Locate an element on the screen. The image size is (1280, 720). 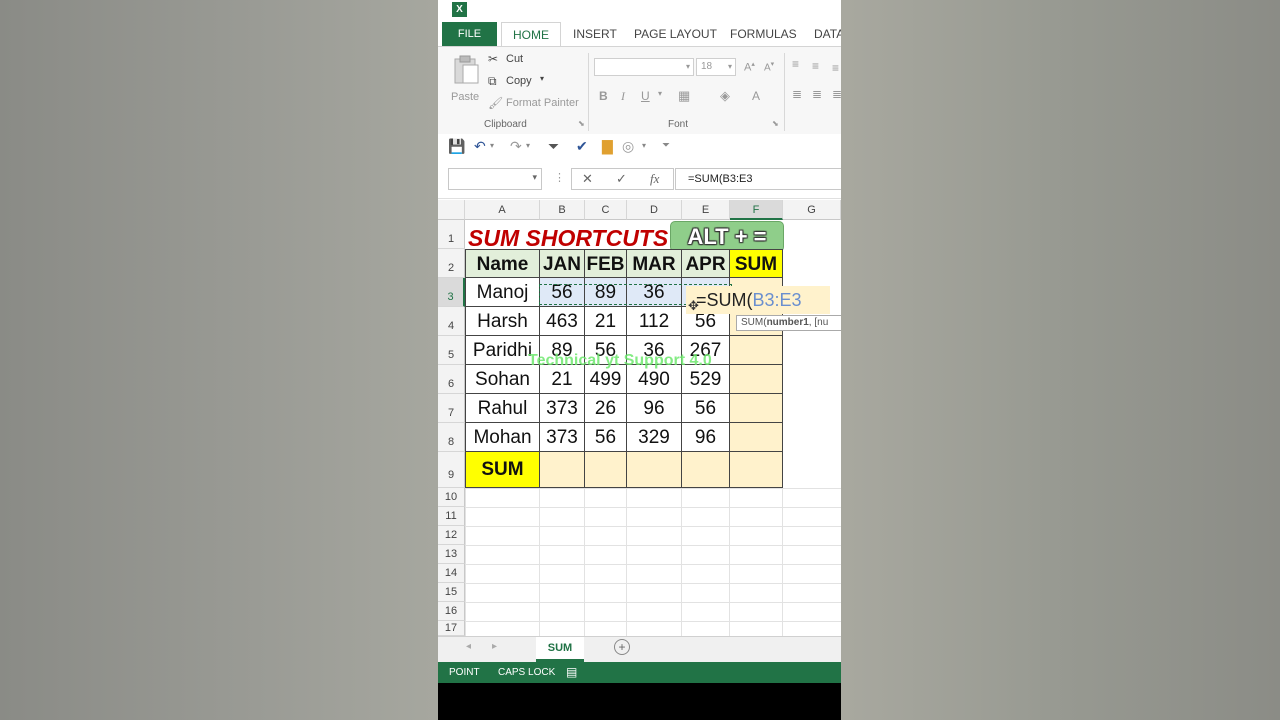
cell-c9 is located at coordinates (606, 470).